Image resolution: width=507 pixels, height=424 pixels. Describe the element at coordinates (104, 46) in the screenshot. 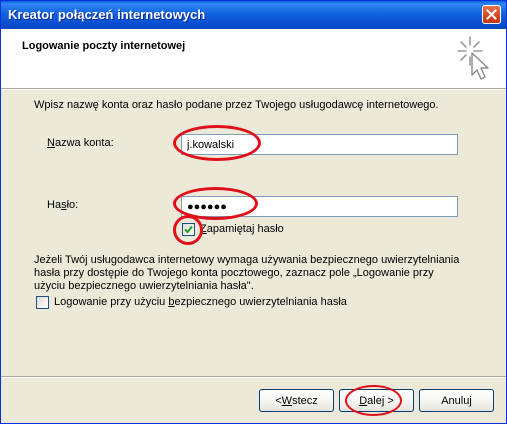

I see `page-title: Logowanie poczty internetowej` at that location.